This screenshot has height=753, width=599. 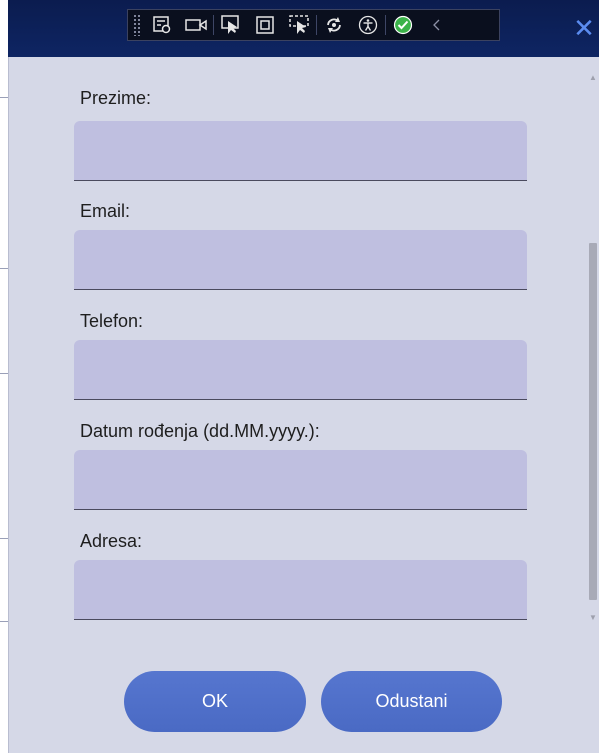 I want to click on phone-input, so click(x=300, y=370).